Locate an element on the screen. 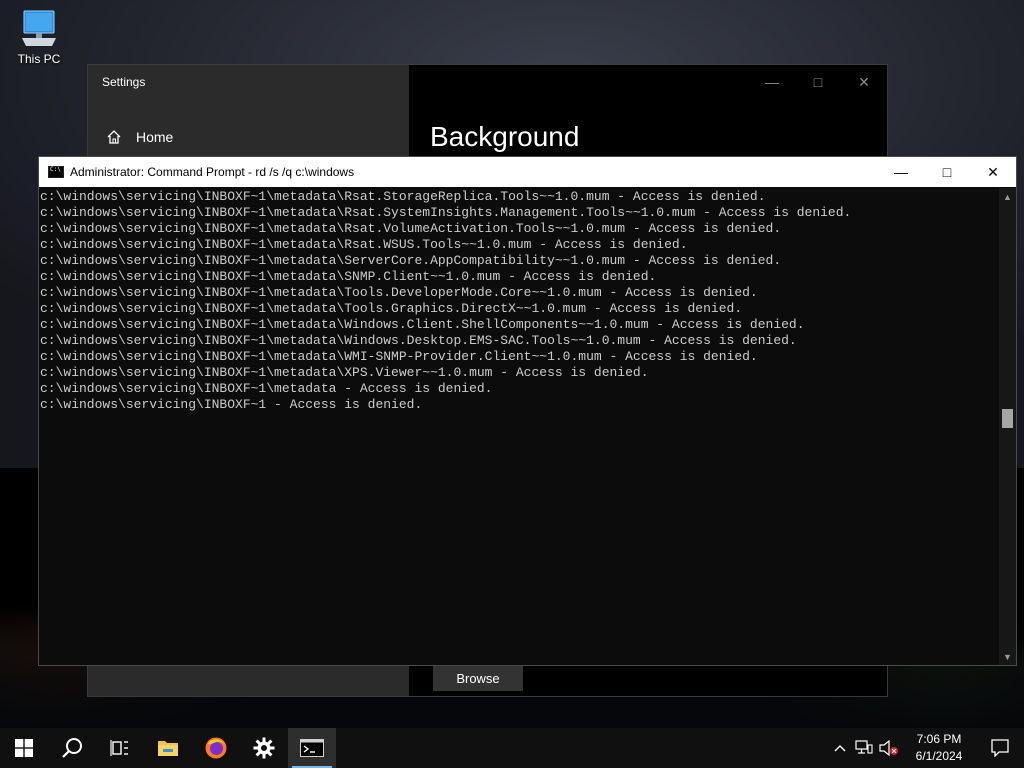 The height and width of the screenshot is (768, 1024). volume-button is located at coordinates (889, 748).